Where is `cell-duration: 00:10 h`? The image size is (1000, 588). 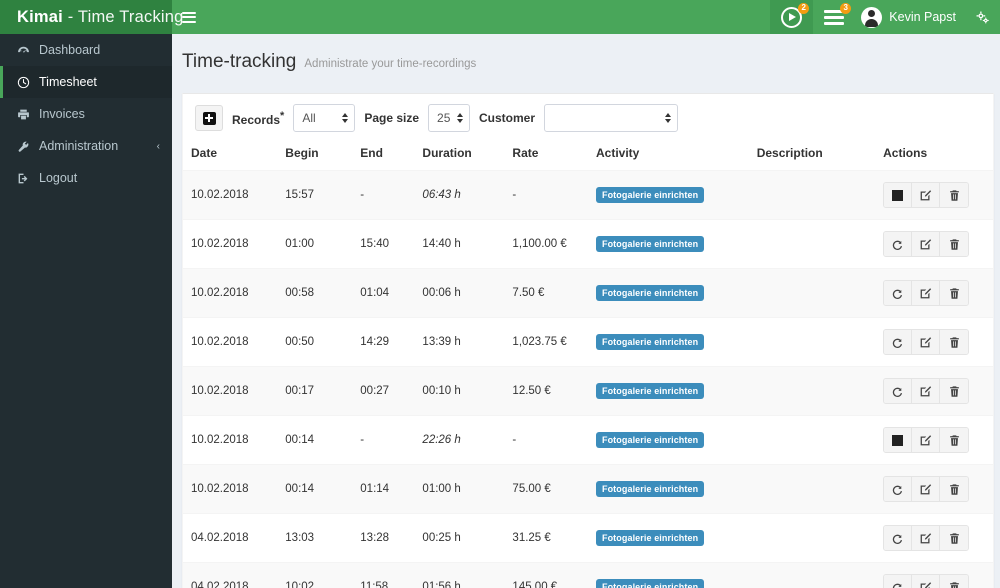 cell-duration: 00:10 h is located at coordinates (459, 391).